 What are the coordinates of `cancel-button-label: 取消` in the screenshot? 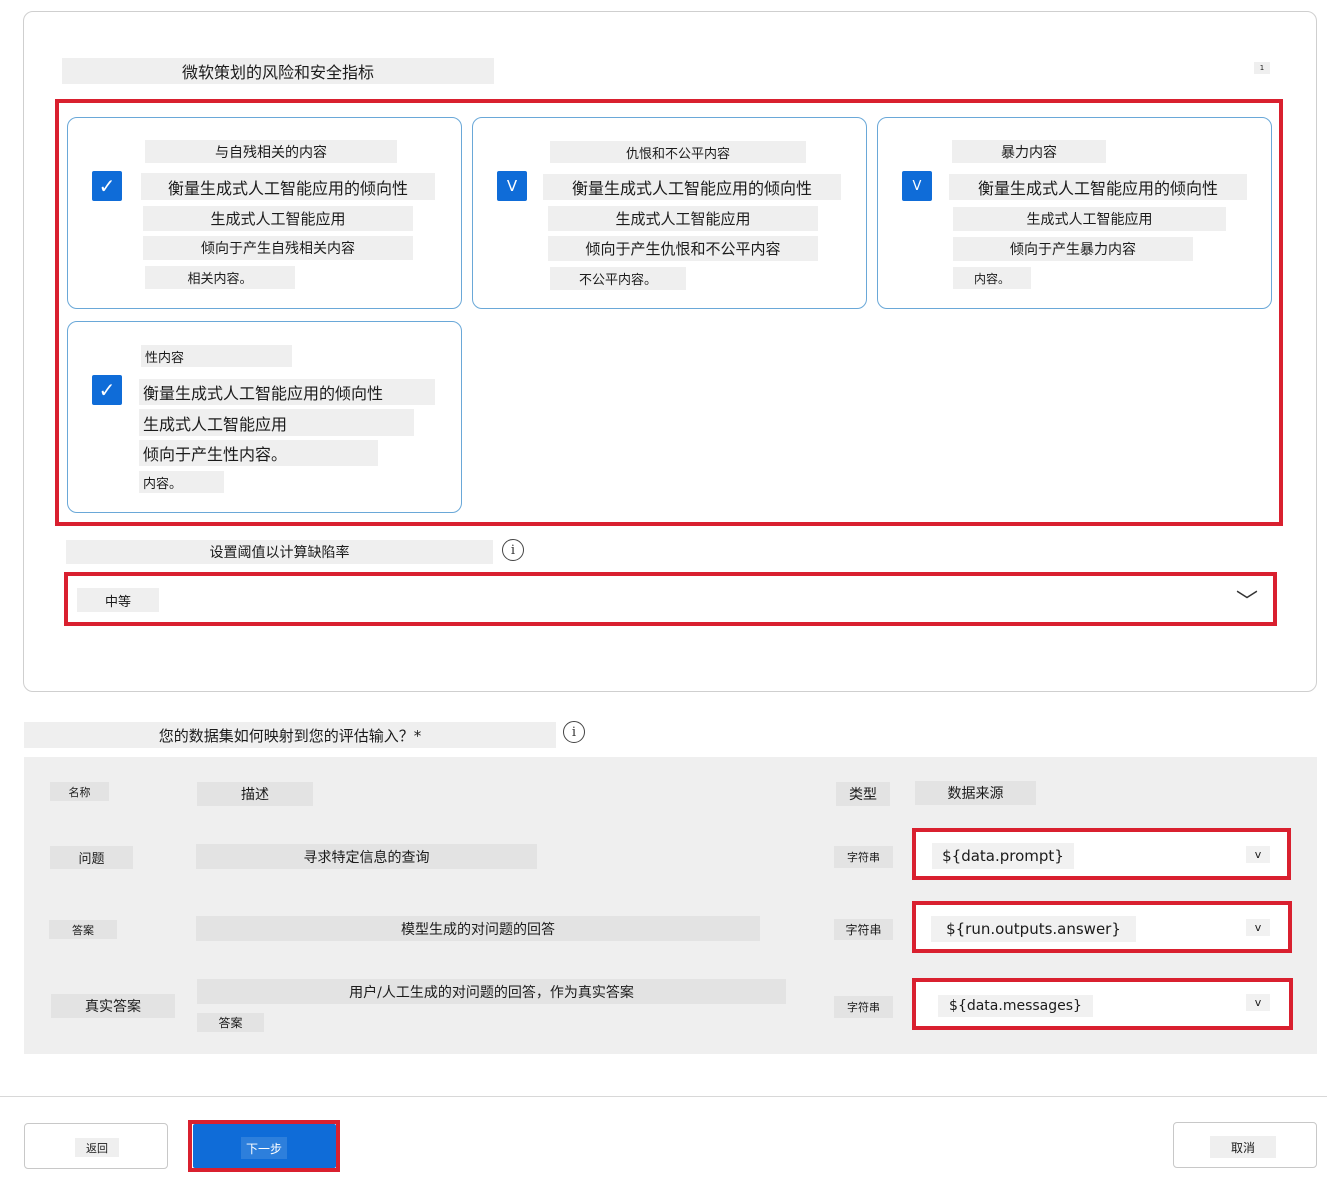 It's located at (1243, 1147).